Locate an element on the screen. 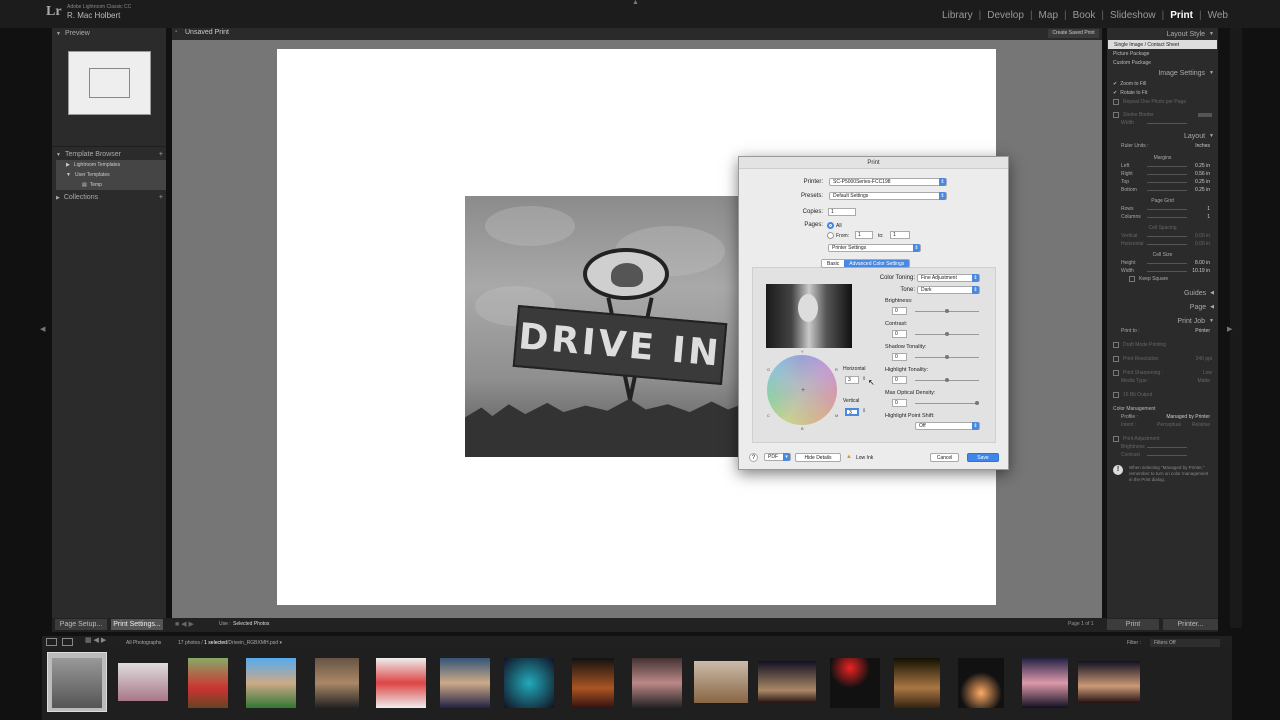  cancel-button: Cancel is located at coordinates (944, 457).